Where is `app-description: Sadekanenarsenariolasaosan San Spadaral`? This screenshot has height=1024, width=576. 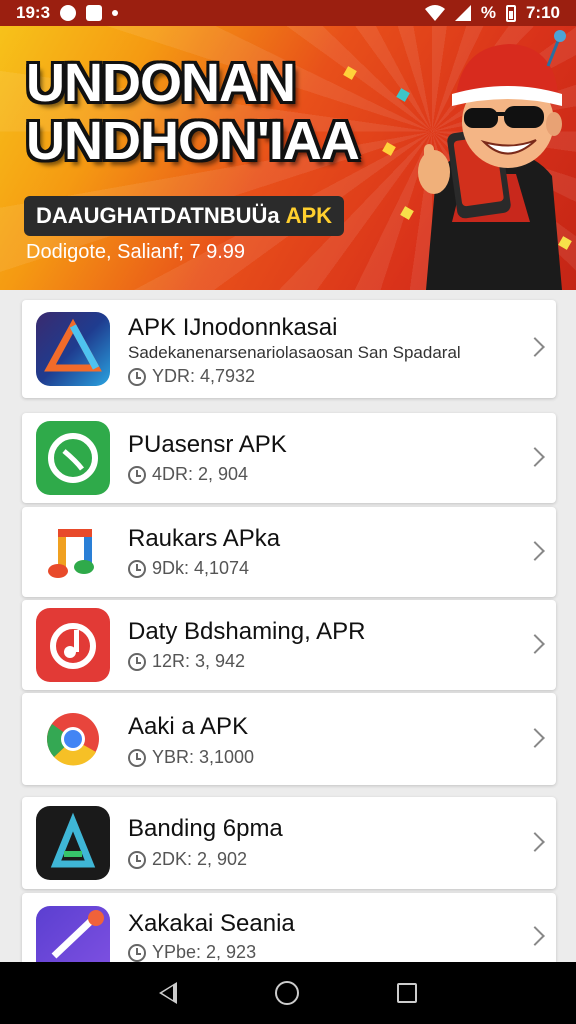 app-description: Sadekanenarsenariolasaosan San Spadaral is located at coordinates (294, 352).